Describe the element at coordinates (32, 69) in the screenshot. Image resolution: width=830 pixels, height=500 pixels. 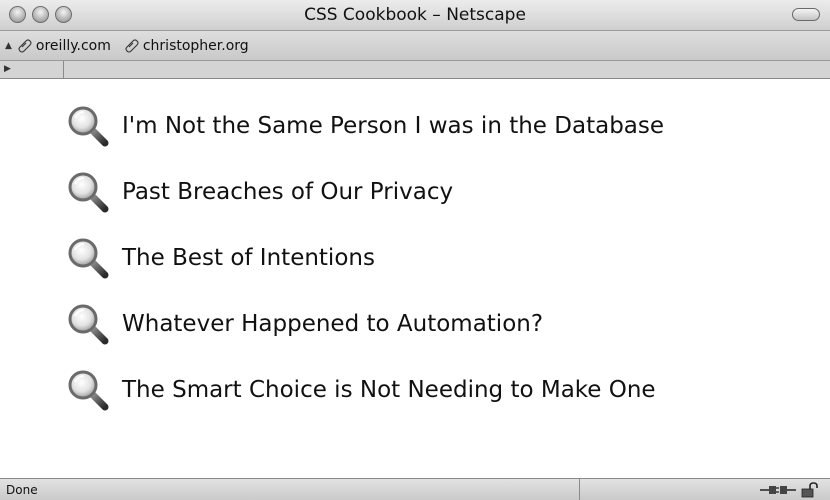
I see `tab-expand-arrow-icon: ▶` at that location.